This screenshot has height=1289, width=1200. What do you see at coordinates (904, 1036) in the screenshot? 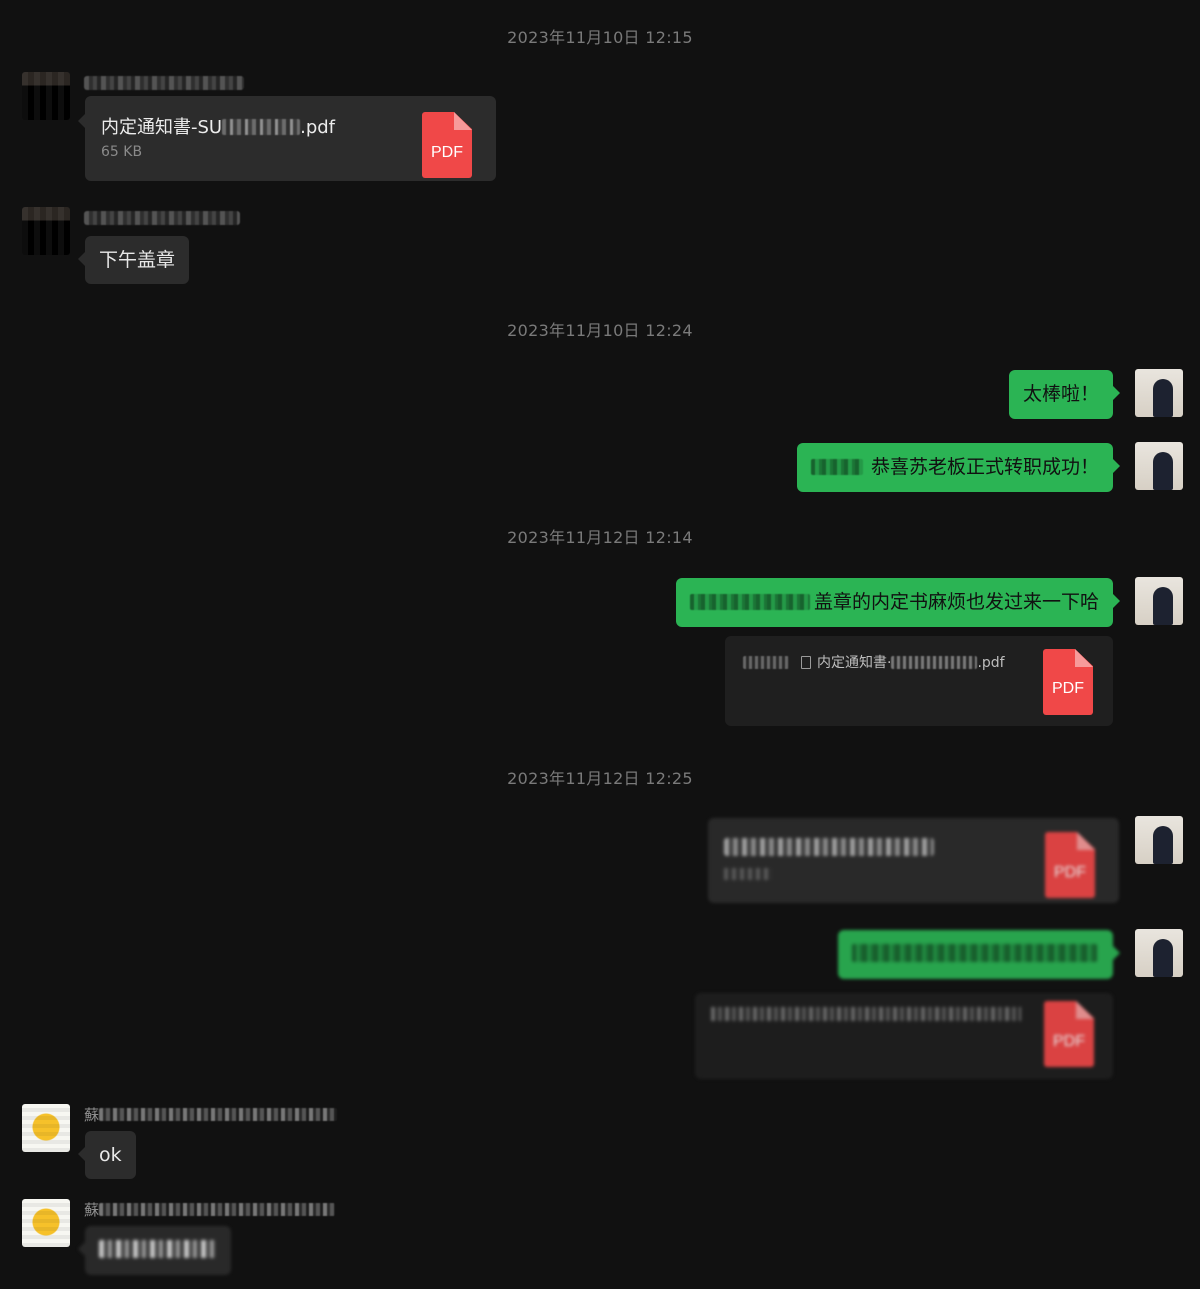
I see `quoted-file-message: PDF` at bounding box center [904, 1036].